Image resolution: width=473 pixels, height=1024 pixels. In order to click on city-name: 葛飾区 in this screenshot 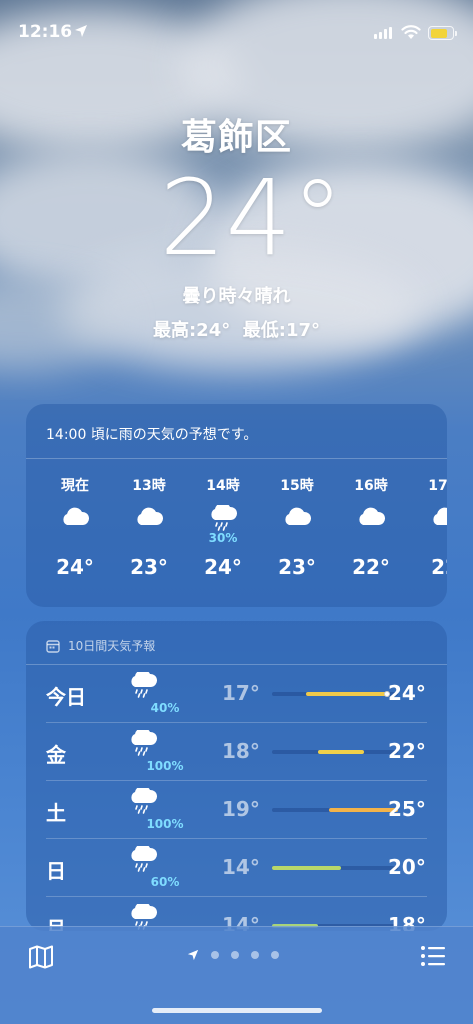, I will do `click(236, 137)`.